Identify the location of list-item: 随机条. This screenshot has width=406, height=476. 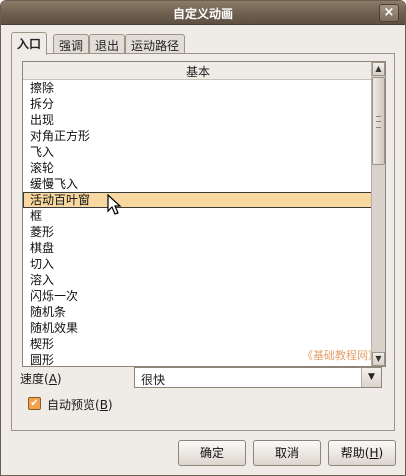
(198, 312).